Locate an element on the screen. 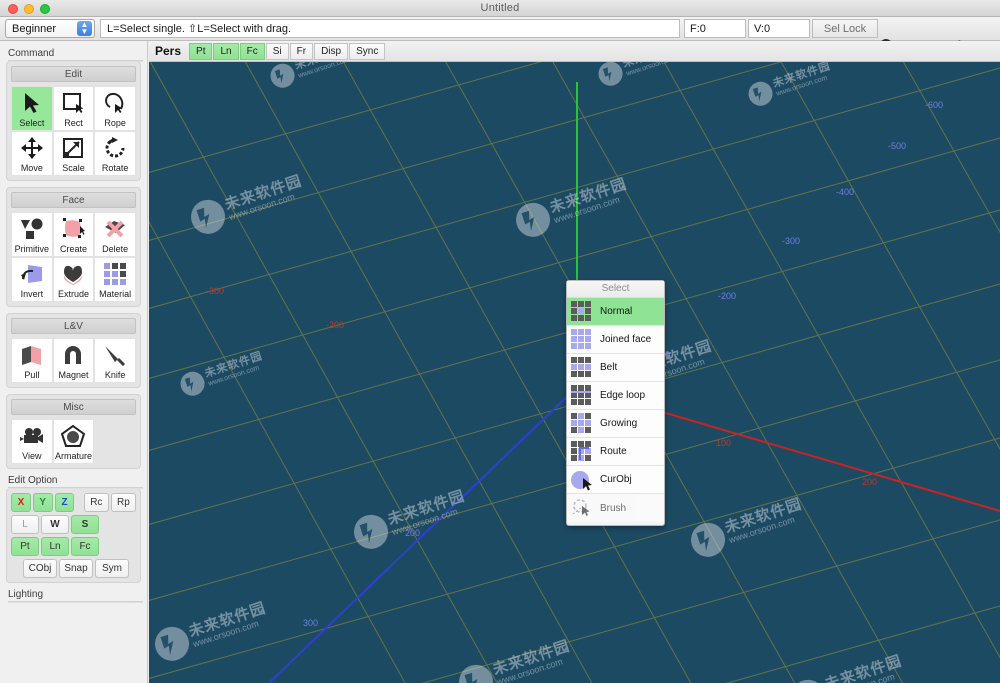 The height and width of the screenshot is (683, 1000). tab-disp: Disp is located at coordinates (331, 51).